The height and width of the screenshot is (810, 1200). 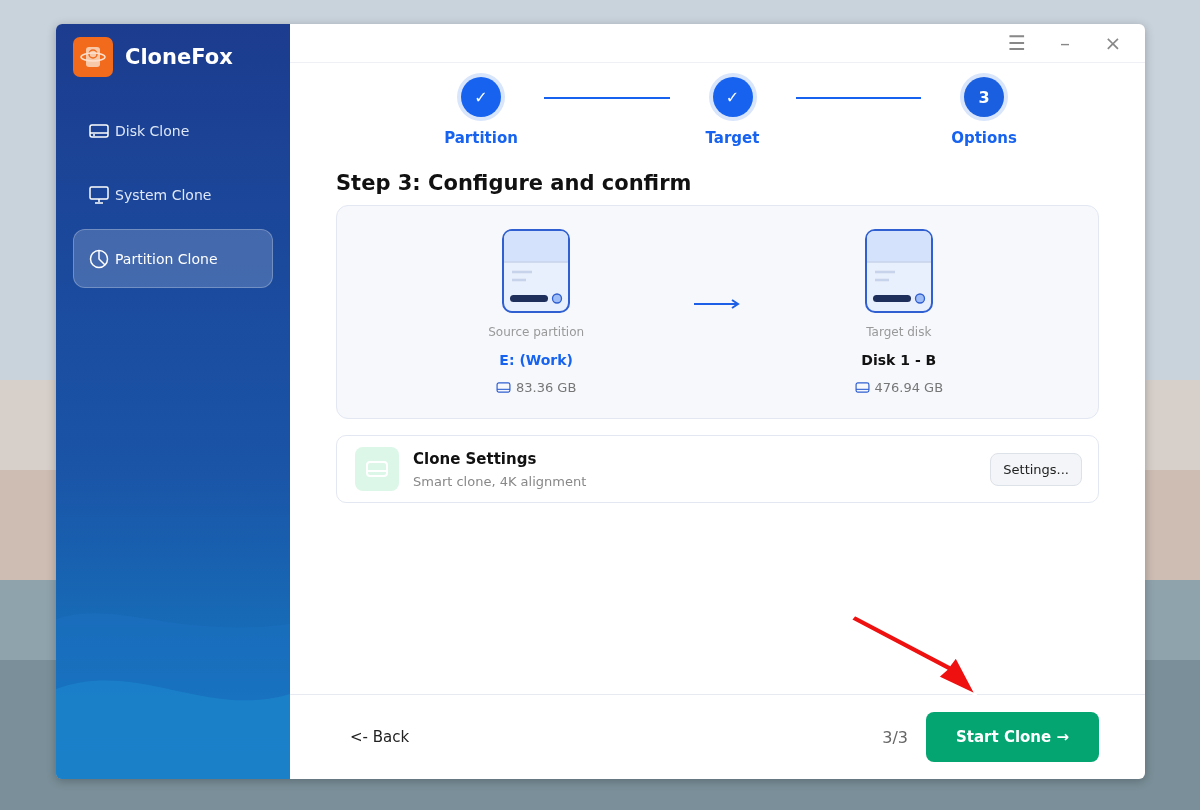 What do you see at coordinates (93, 57) in the screenshot?
I see `logo-icon` at bounding box center [93, 57].